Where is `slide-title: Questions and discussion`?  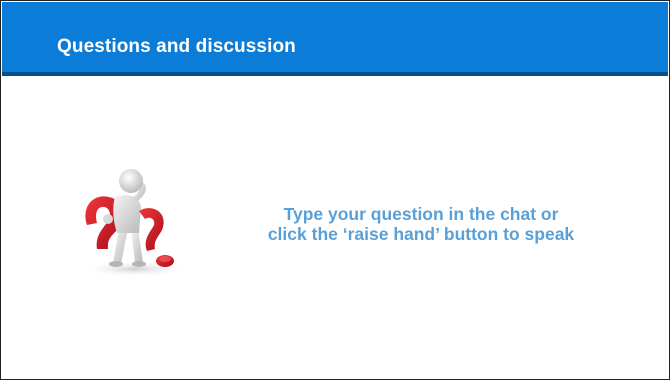
slide-title: Questions and discussion is located at coordinates (176, 46).